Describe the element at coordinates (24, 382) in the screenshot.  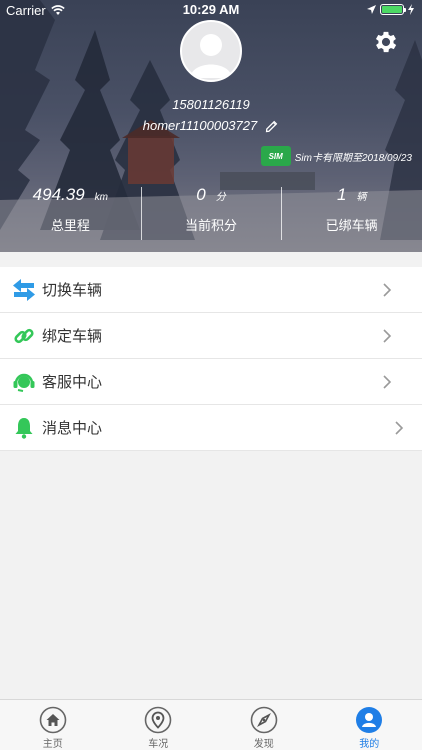
I see `headset-icon` at that location.